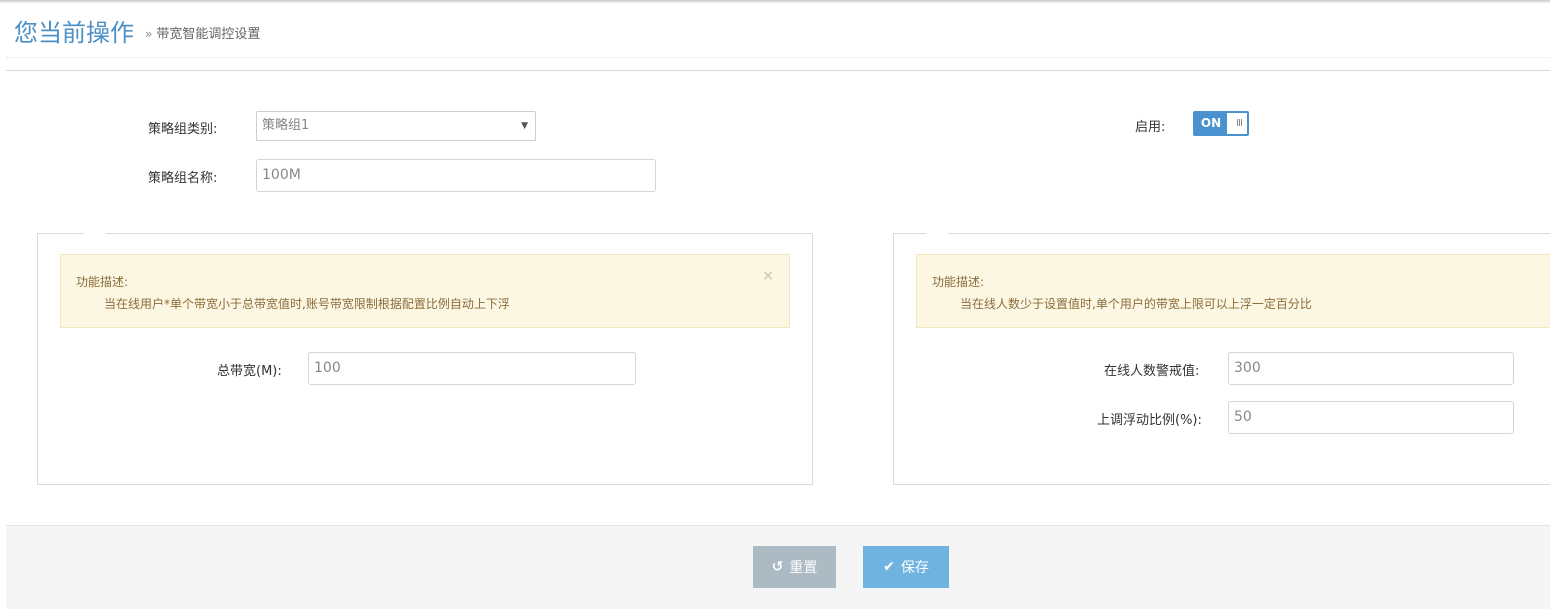 The width and height of the screenshot is (1550, 609). Describe the element at coordinates (1247, 368) in the screenshot. I see `online-warning-value: 300` at that location.